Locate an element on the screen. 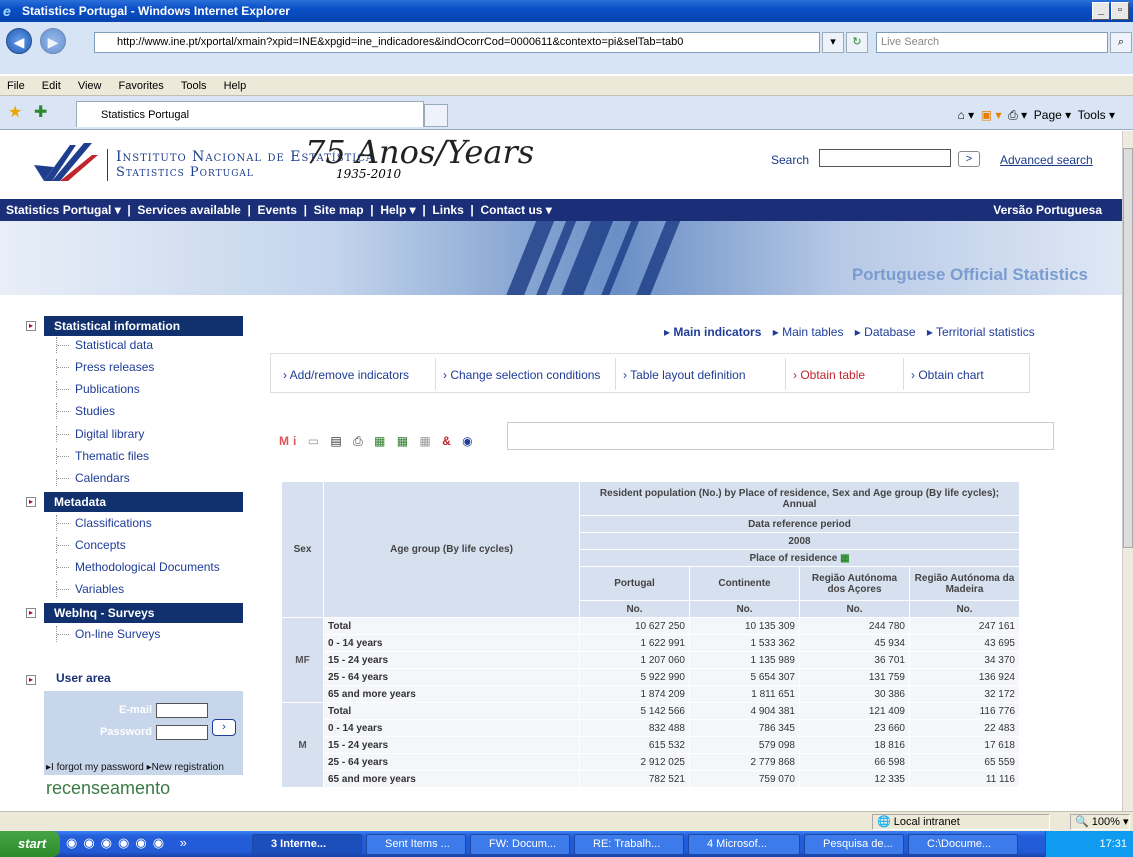 Image resolution: width=1133 pixels, height=857 pixels. tab-database: ▸ Database is located at coordinates (885, 332).